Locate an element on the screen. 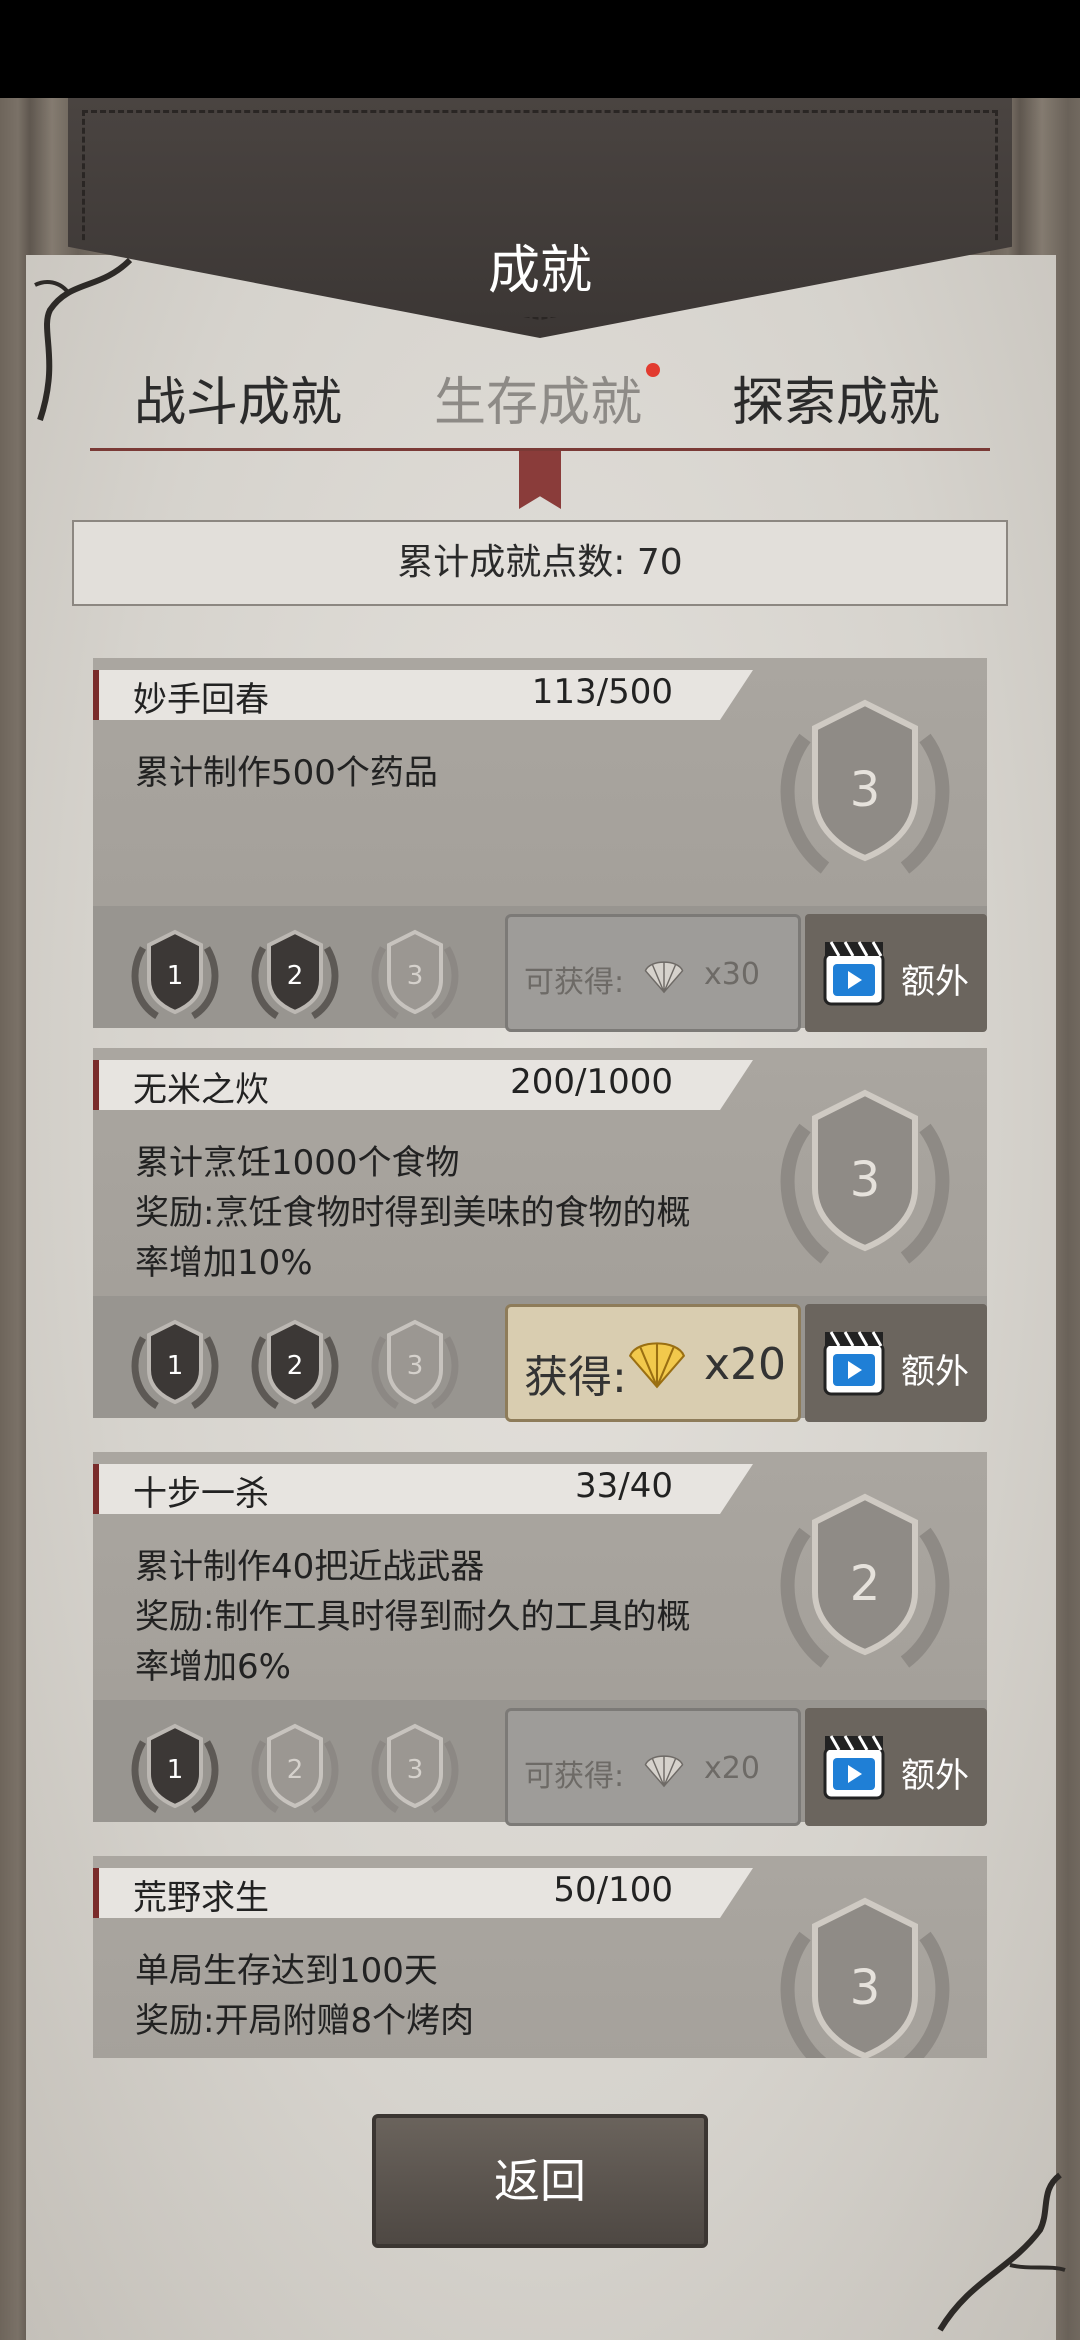 This screenshot has width=1080, height=2340. achievement-name: 十步一杀 is located at coordinates (201, 1494).